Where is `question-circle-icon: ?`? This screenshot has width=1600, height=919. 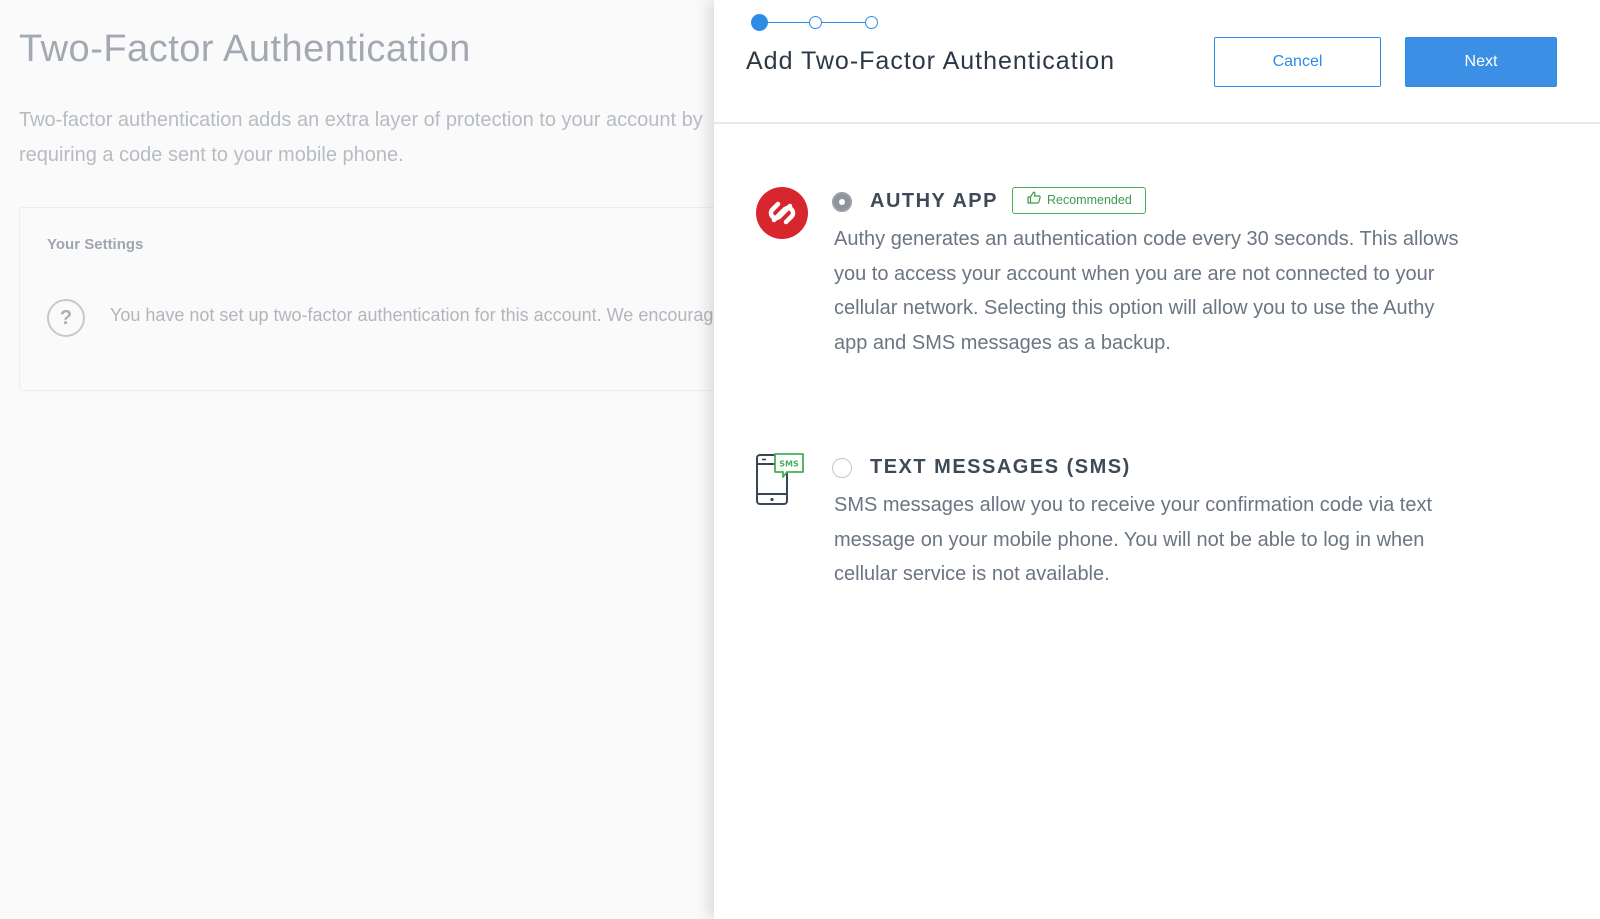 question-circle-icon: ? is located at coordinates (66, 318).